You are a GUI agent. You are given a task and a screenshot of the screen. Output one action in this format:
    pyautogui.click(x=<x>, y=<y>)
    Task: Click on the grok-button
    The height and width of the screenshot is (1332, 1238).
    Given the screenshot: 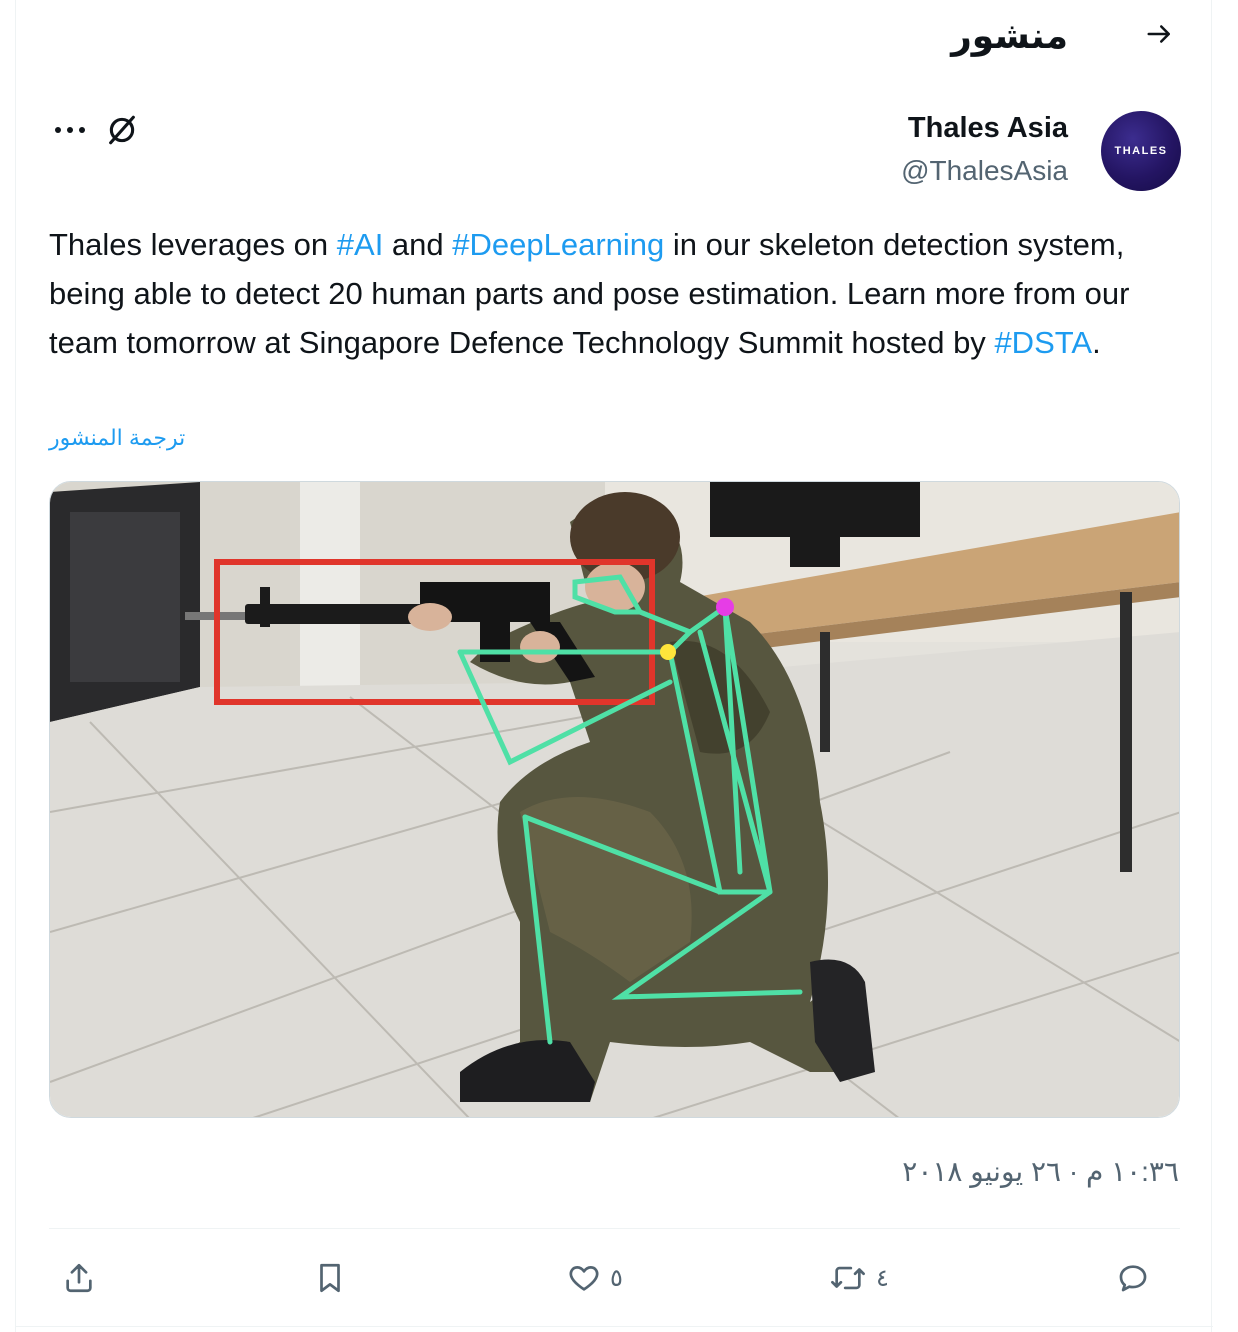 What is the action you would take?
    pyautogui.click(x=122, y=130)
    